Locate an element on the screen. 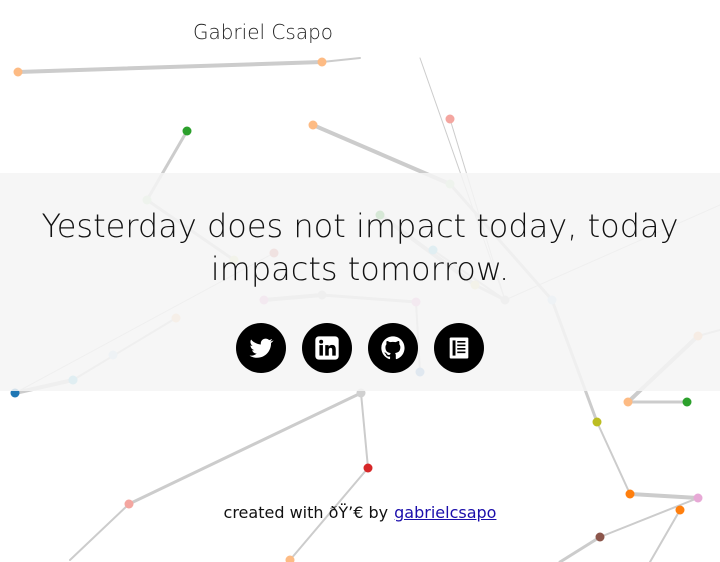 This screenshot has width=720, height=562. twitter-icon is located at coordinates (261, 348).